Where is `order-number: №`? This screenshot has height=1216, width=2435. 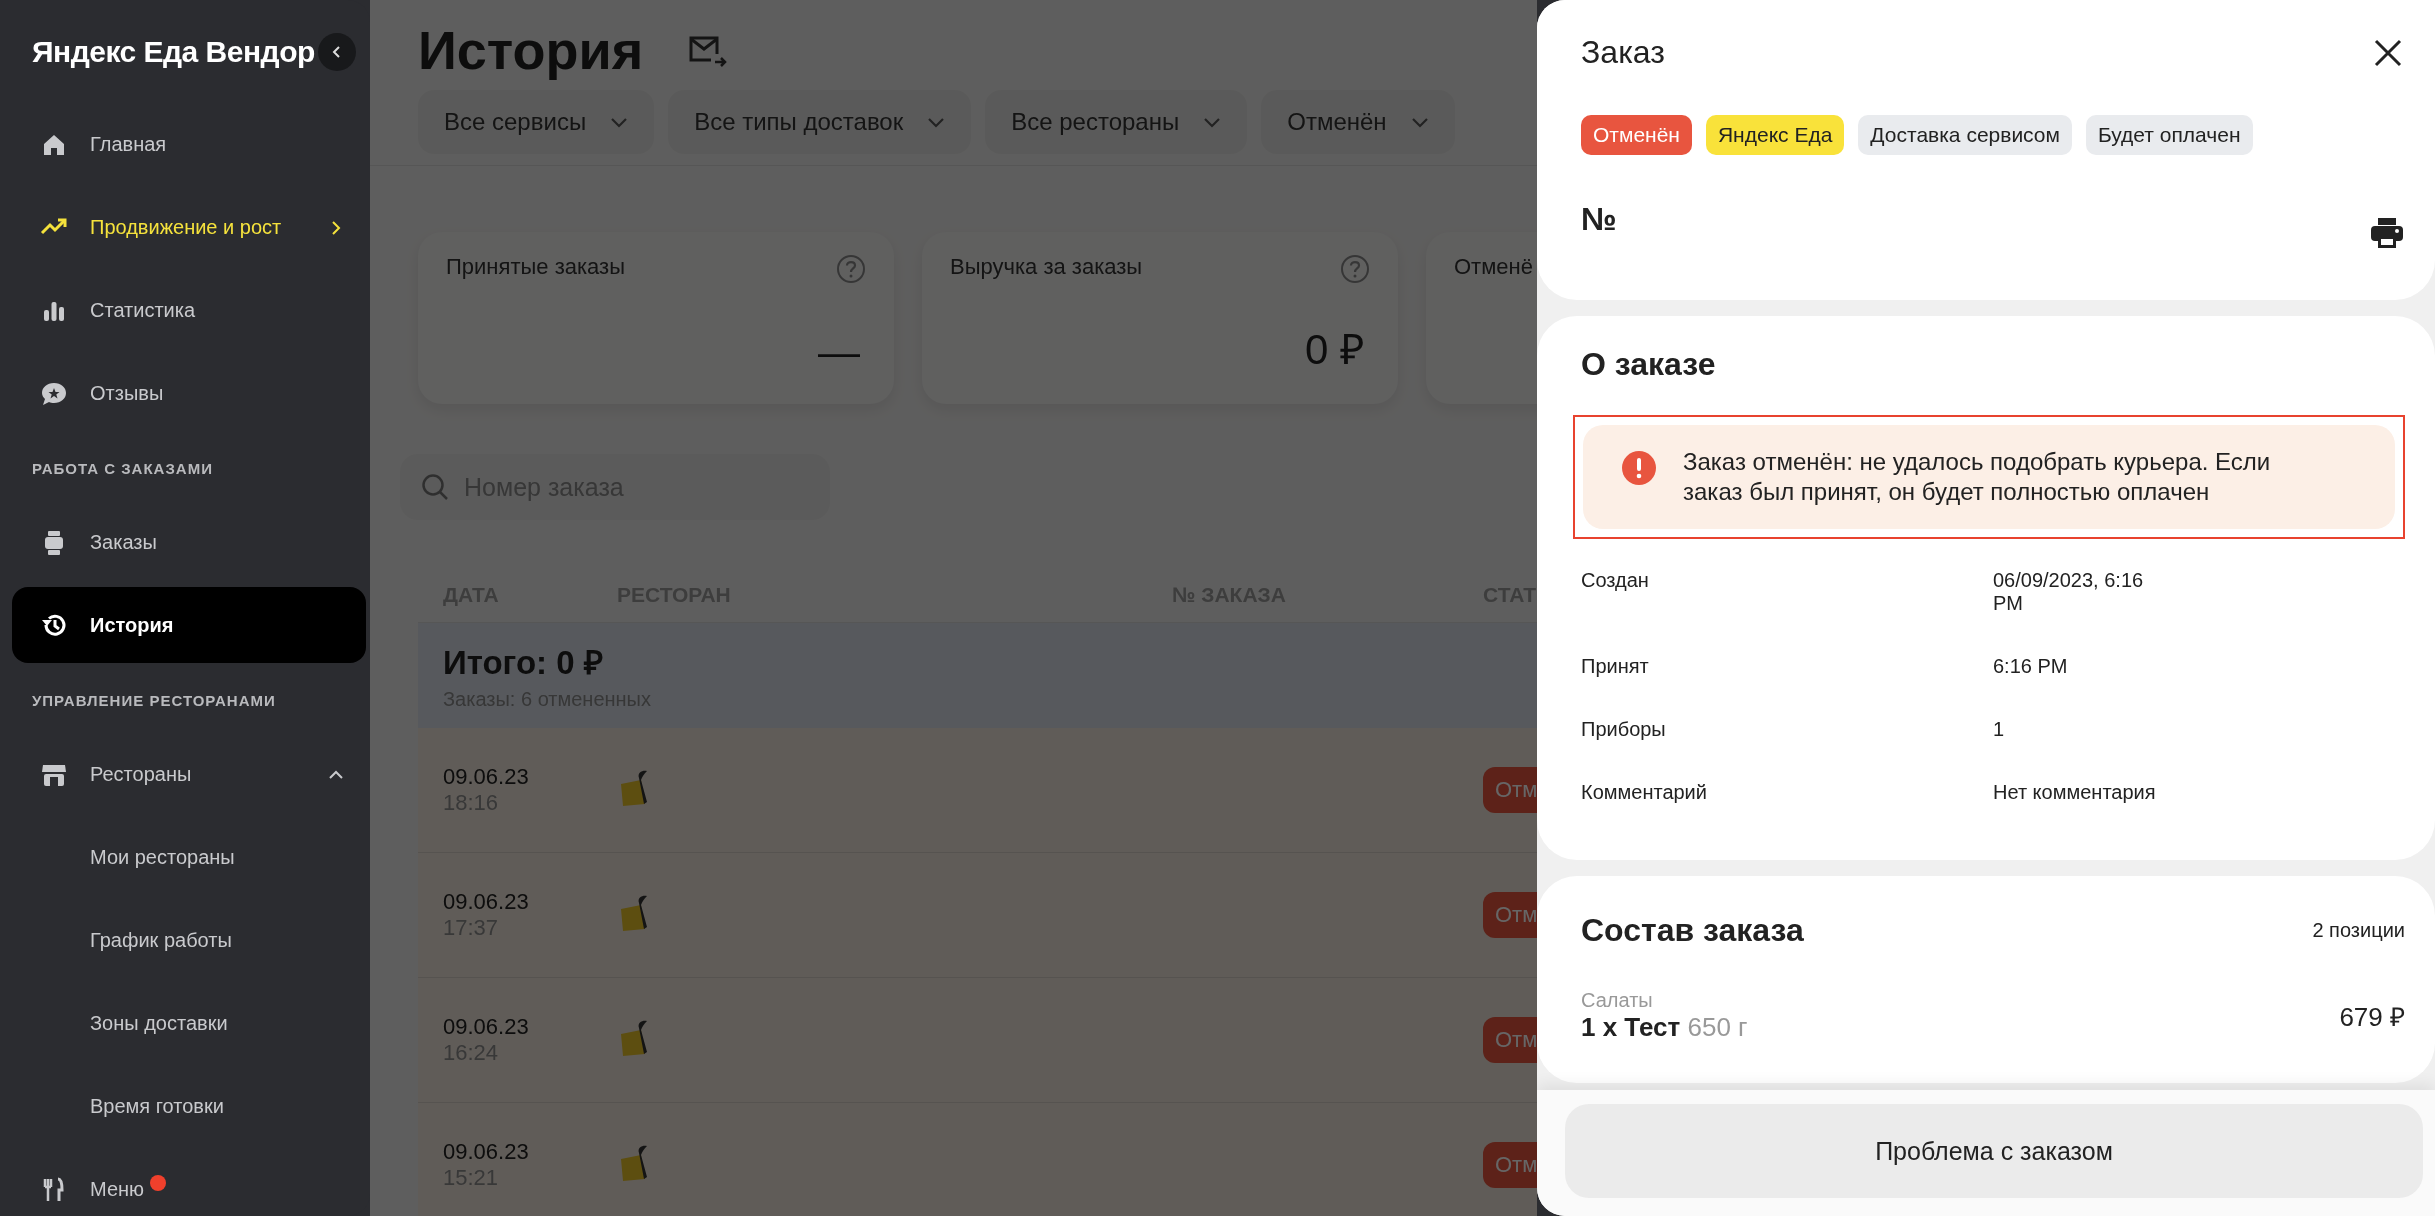 order-number: № is located at coordinates (1599, 220).